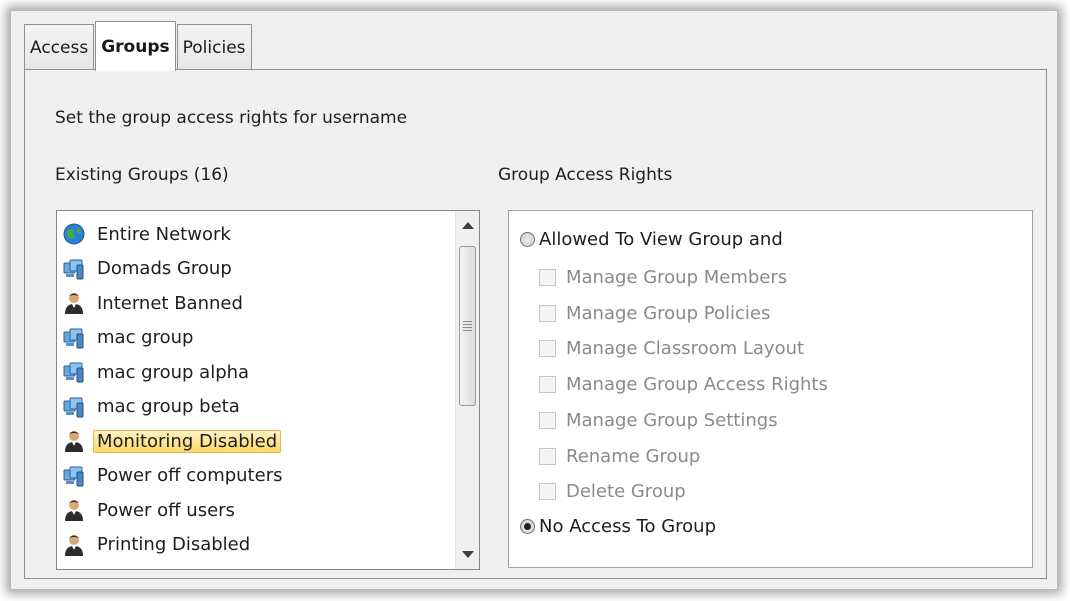 This screenshot has width=1070, height=601. What do you see at coordinates (697, 385) in the screenshot?
I see `permission-label: Manage Group Access Rights` at bounding box center [697, 385].